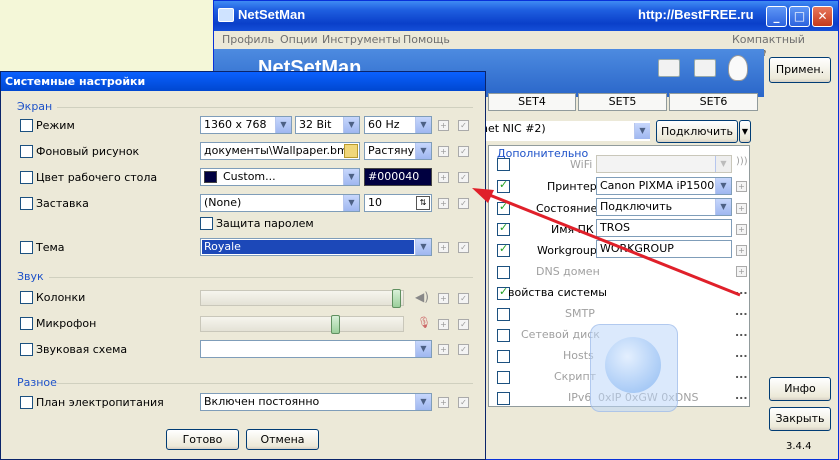 Image resolution: width=839 pixels, height=460 pixels. Describe the element at coordinates (398, 125) in the screenshot. I see `frequency-select: 60 Hz ▼` at that location.